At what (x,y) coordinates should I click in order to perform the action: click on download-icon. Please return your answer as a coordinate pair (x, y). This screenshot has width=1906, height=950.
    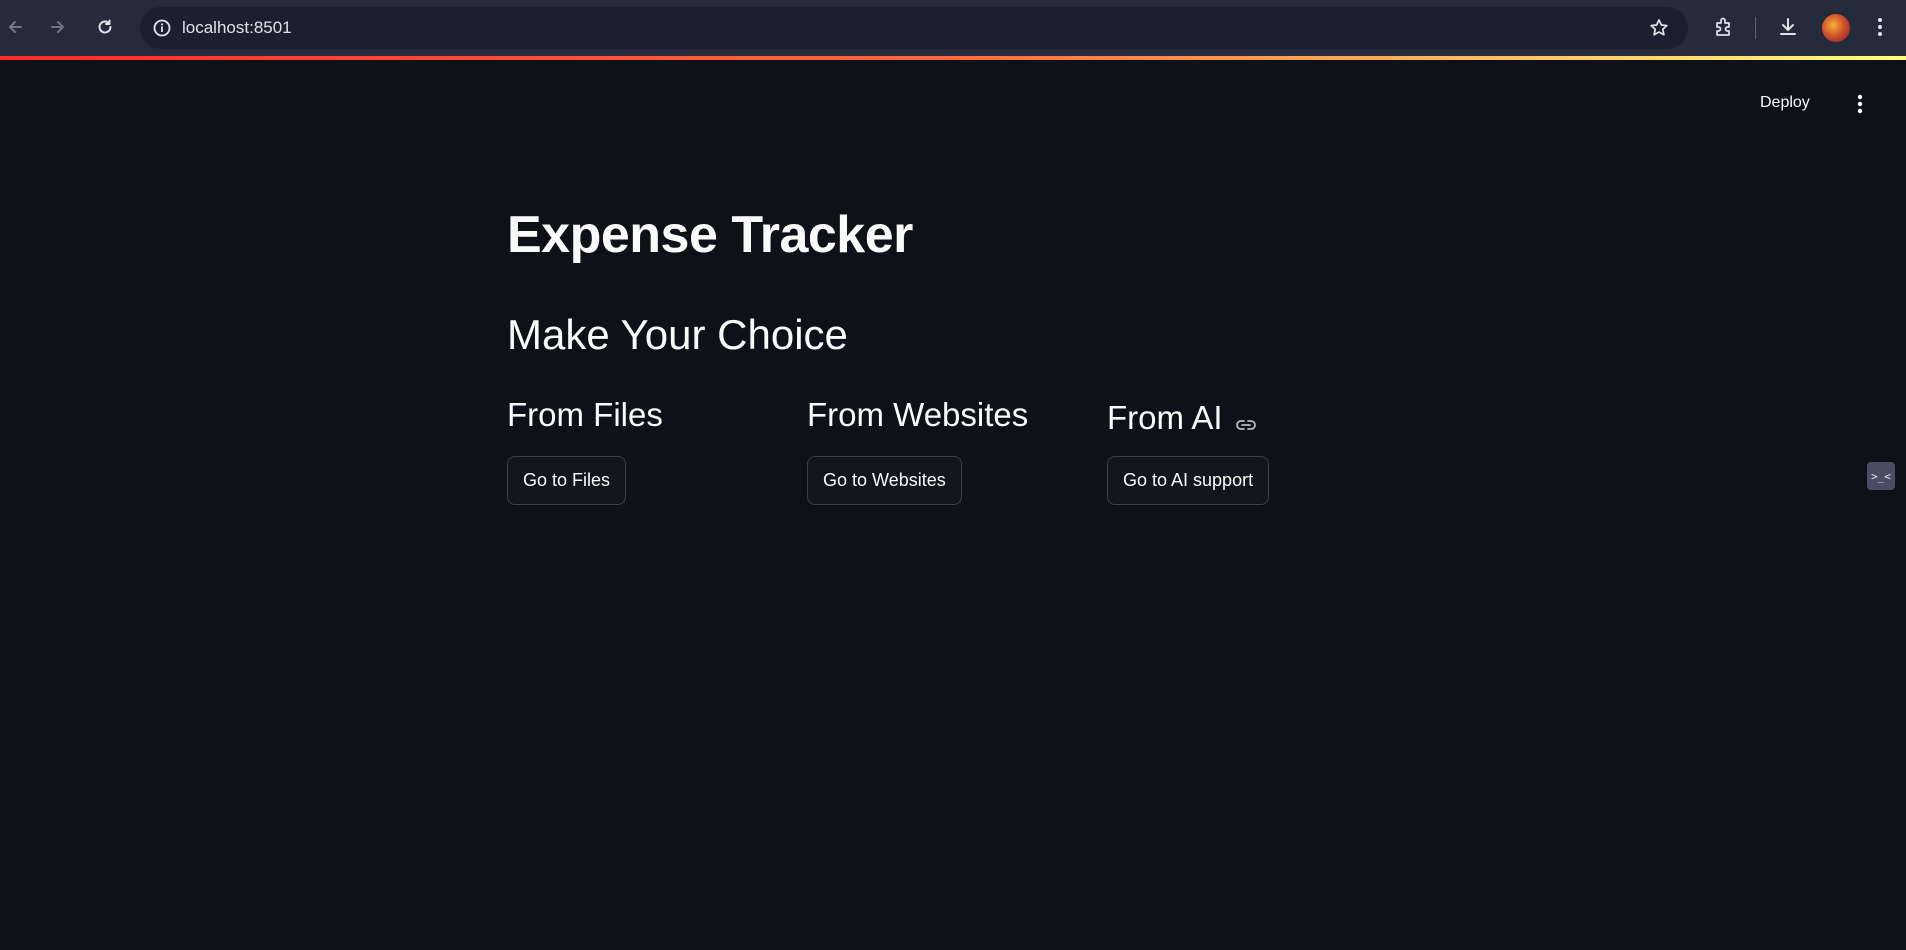
    Looking at the image, I should click on (1788, 29).